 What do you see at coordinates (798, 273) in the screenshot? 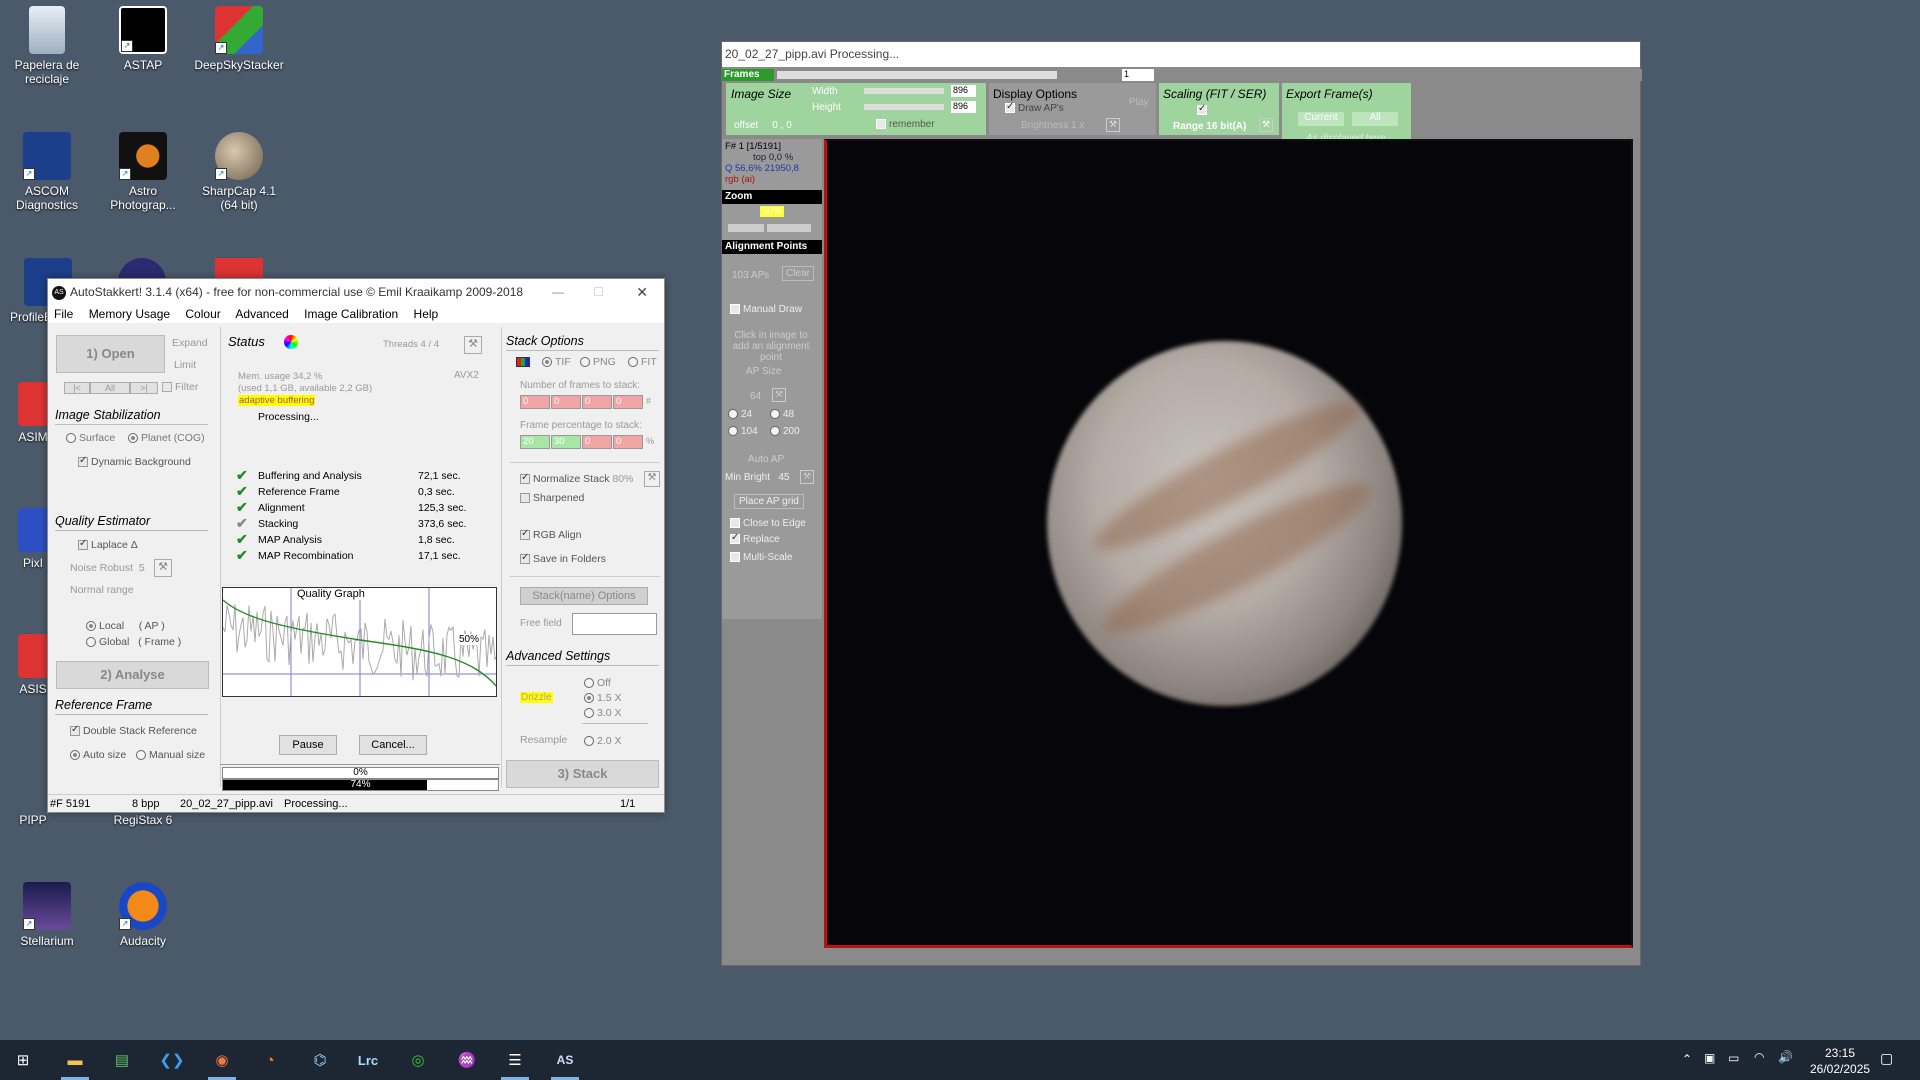
I see `clear-aps-button: Clear` at bounding box center [798, 273].